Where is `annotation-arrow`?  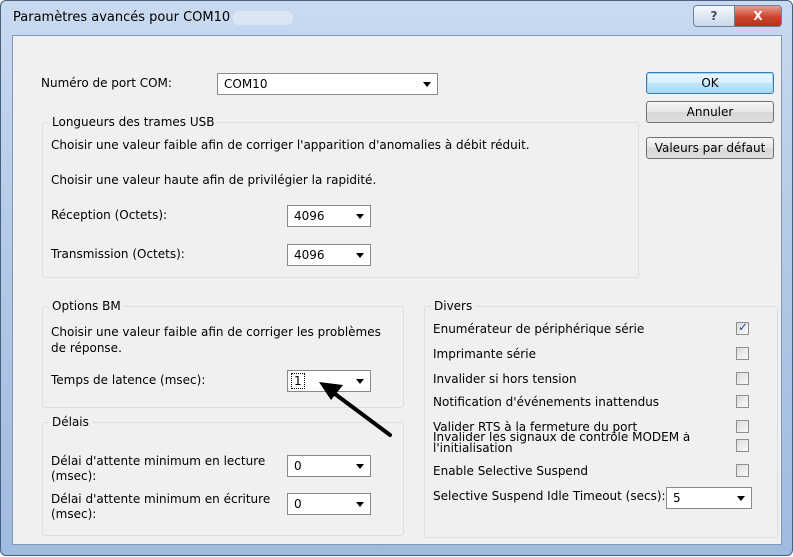 annotation-arrow is located at coordinates (355, 409).